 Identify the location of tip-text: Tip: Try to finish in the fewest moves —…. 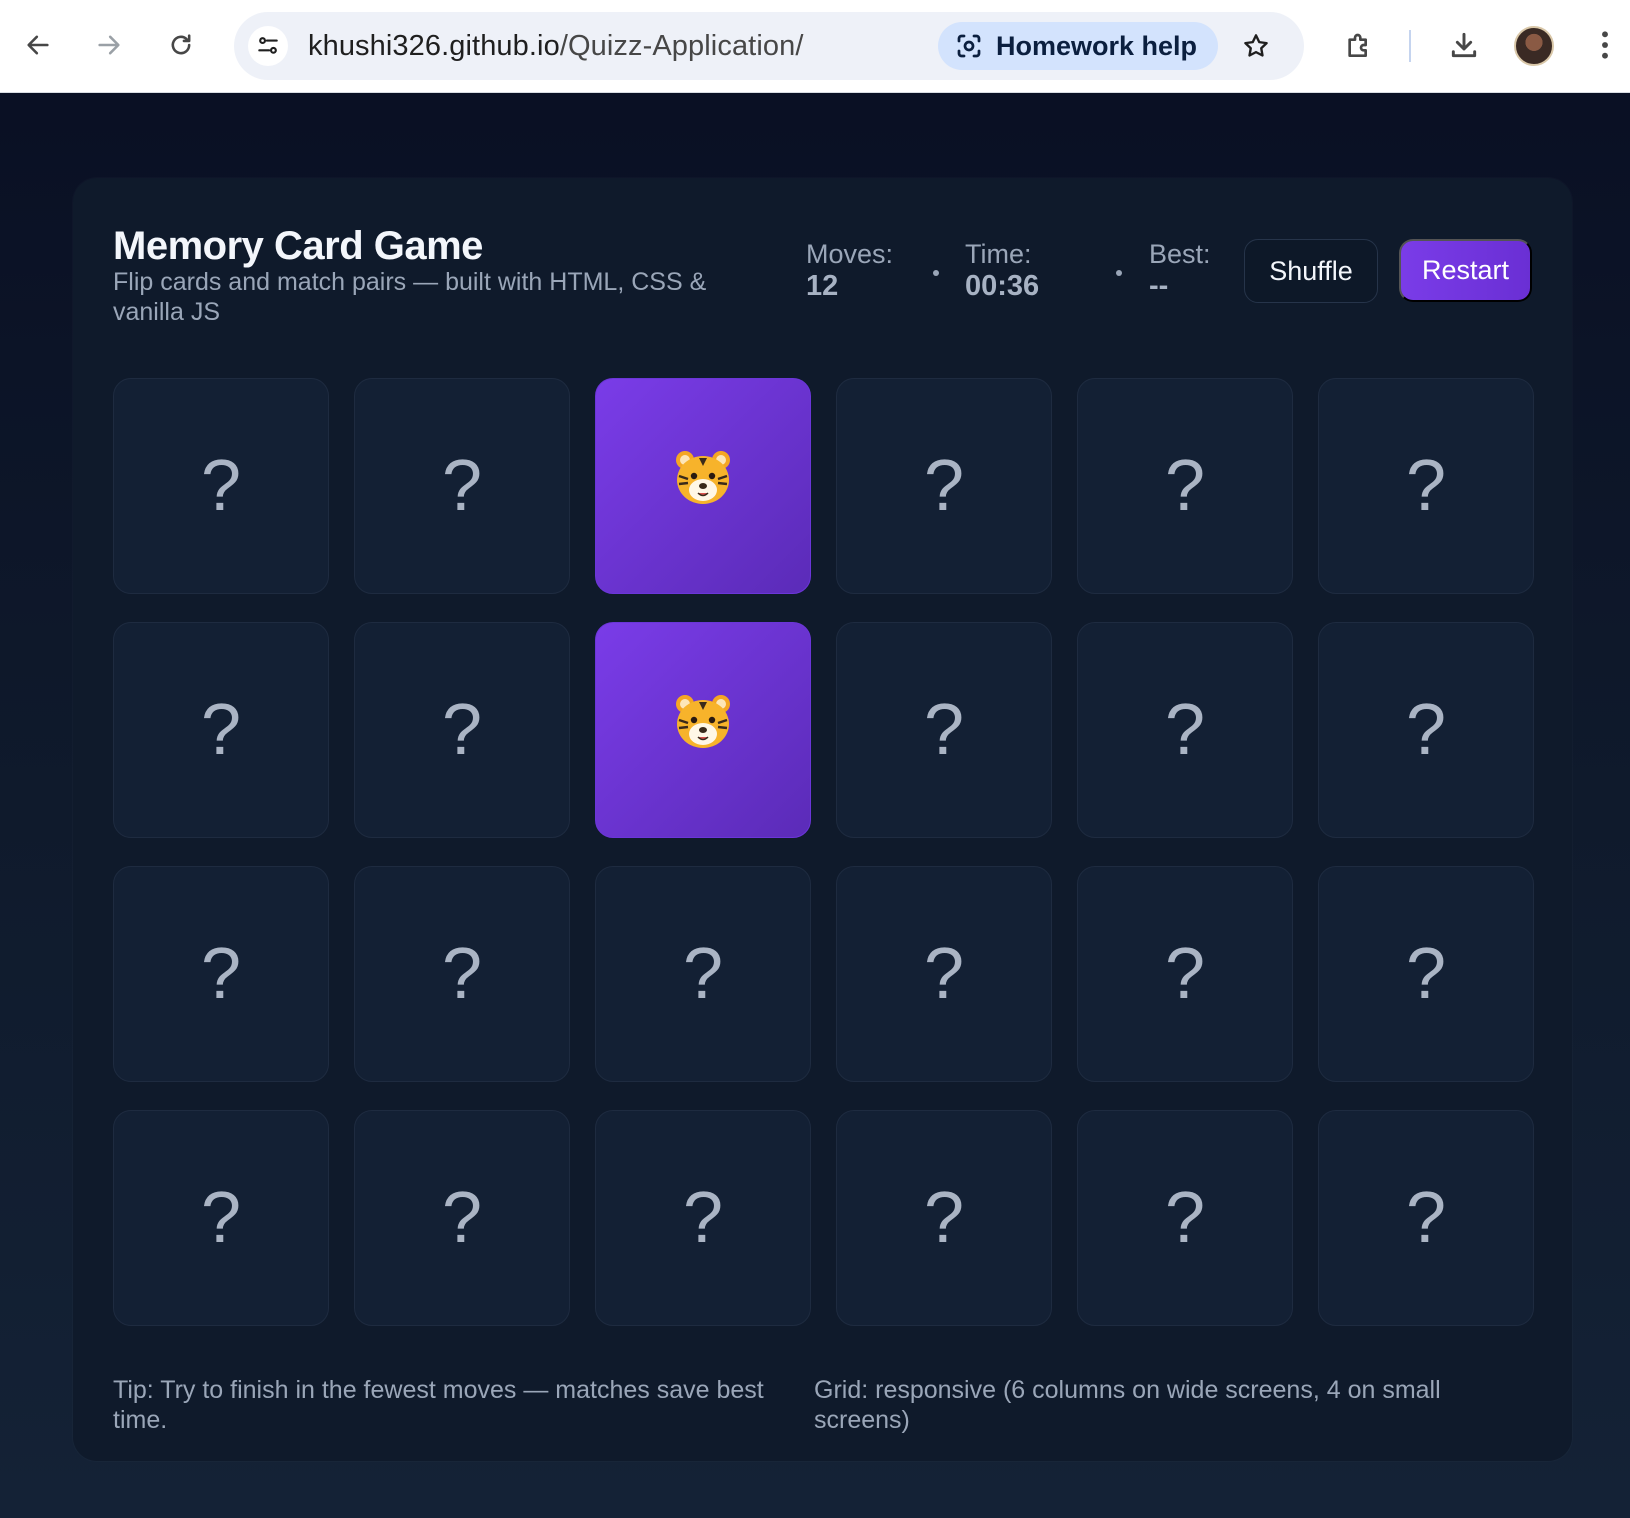
(438, 1405).